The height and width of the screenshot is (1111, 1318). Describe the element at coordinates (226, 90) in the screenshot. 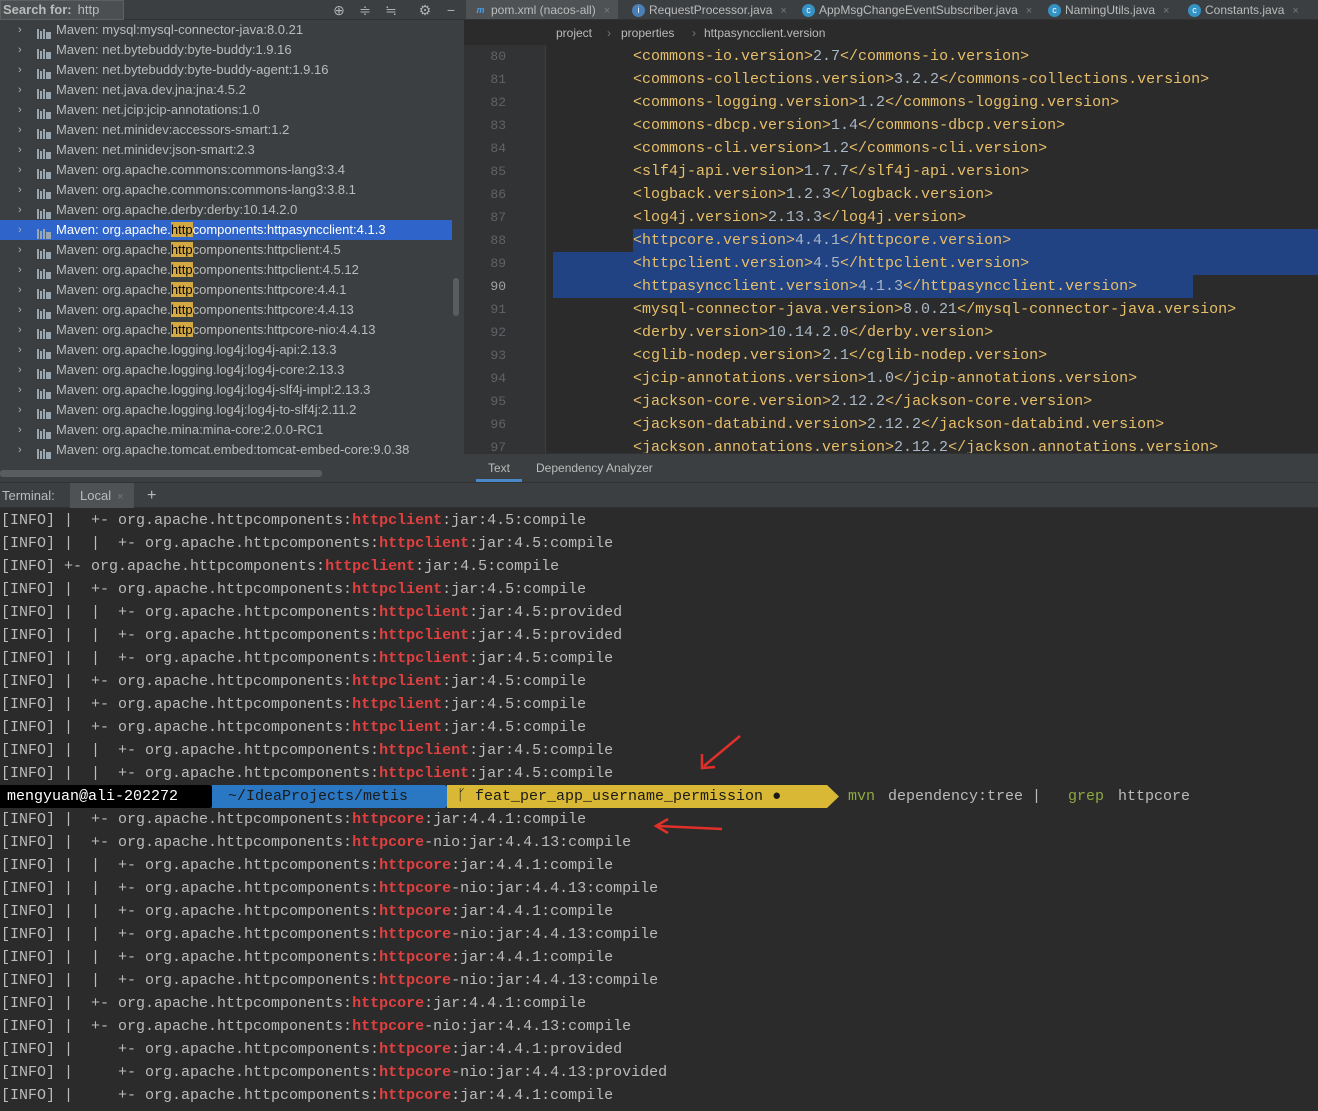

I see `tree-item: › Maven: net.java.dev.jna:jna:4.5.2` at that location.